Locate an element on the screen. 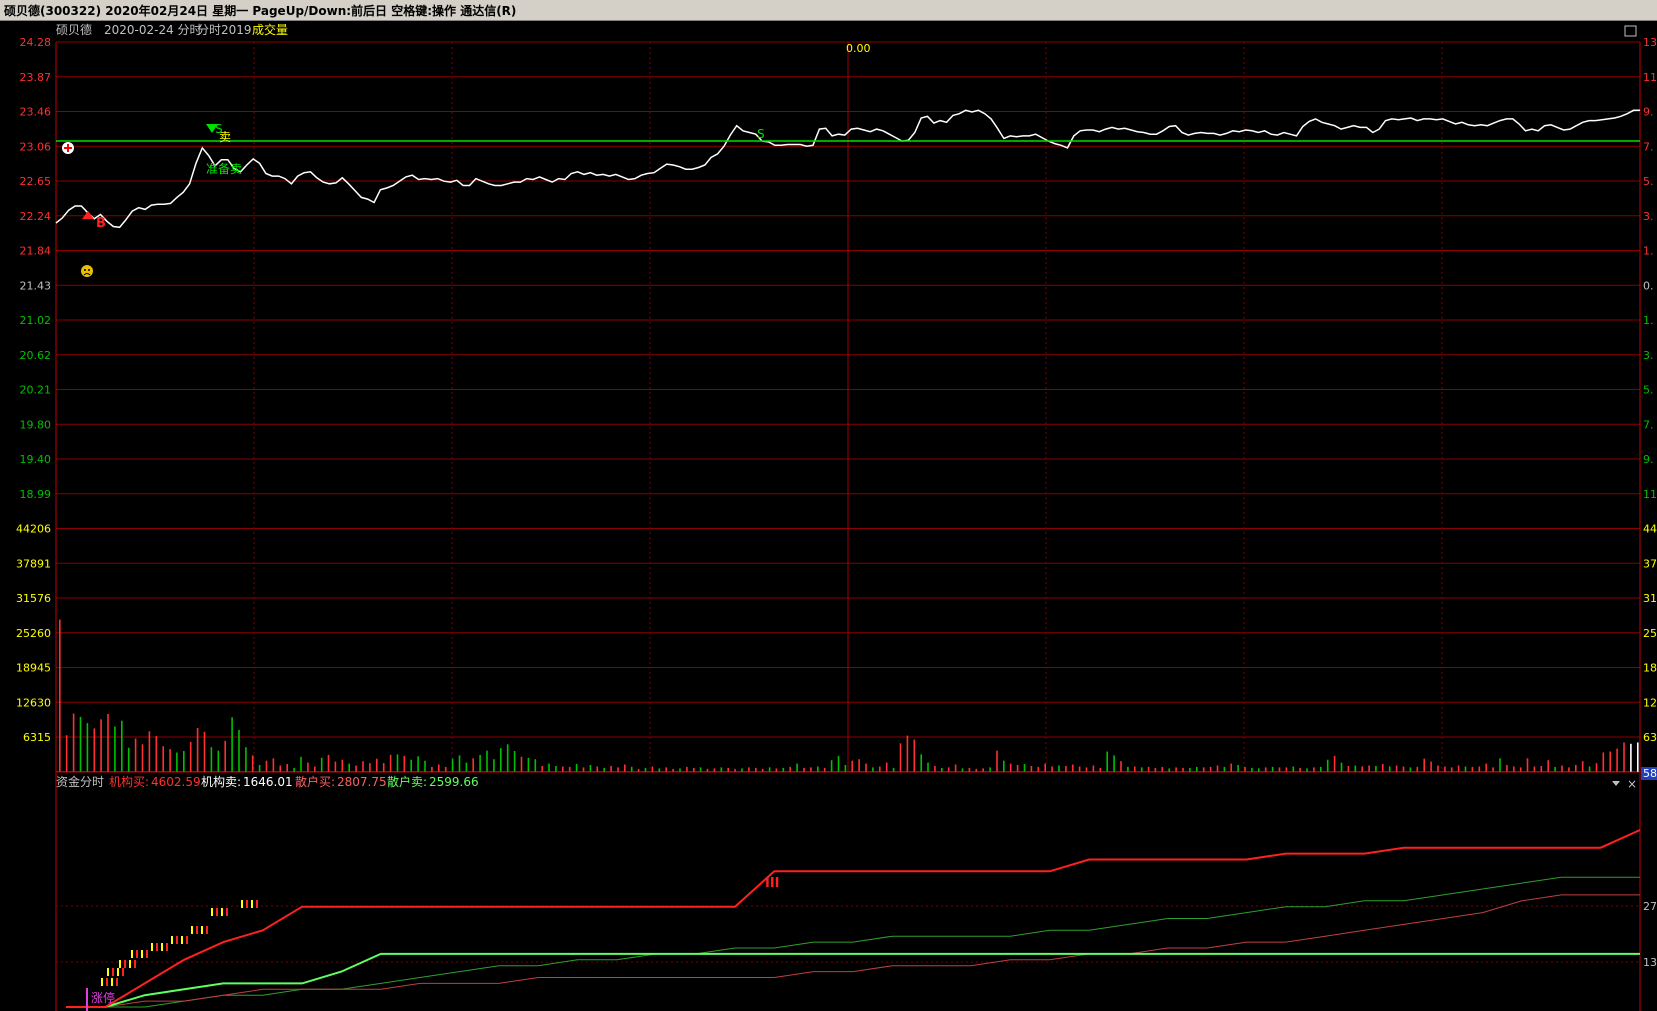  volume-right-tick-label: 12 is located at coordinates (1650, 702).